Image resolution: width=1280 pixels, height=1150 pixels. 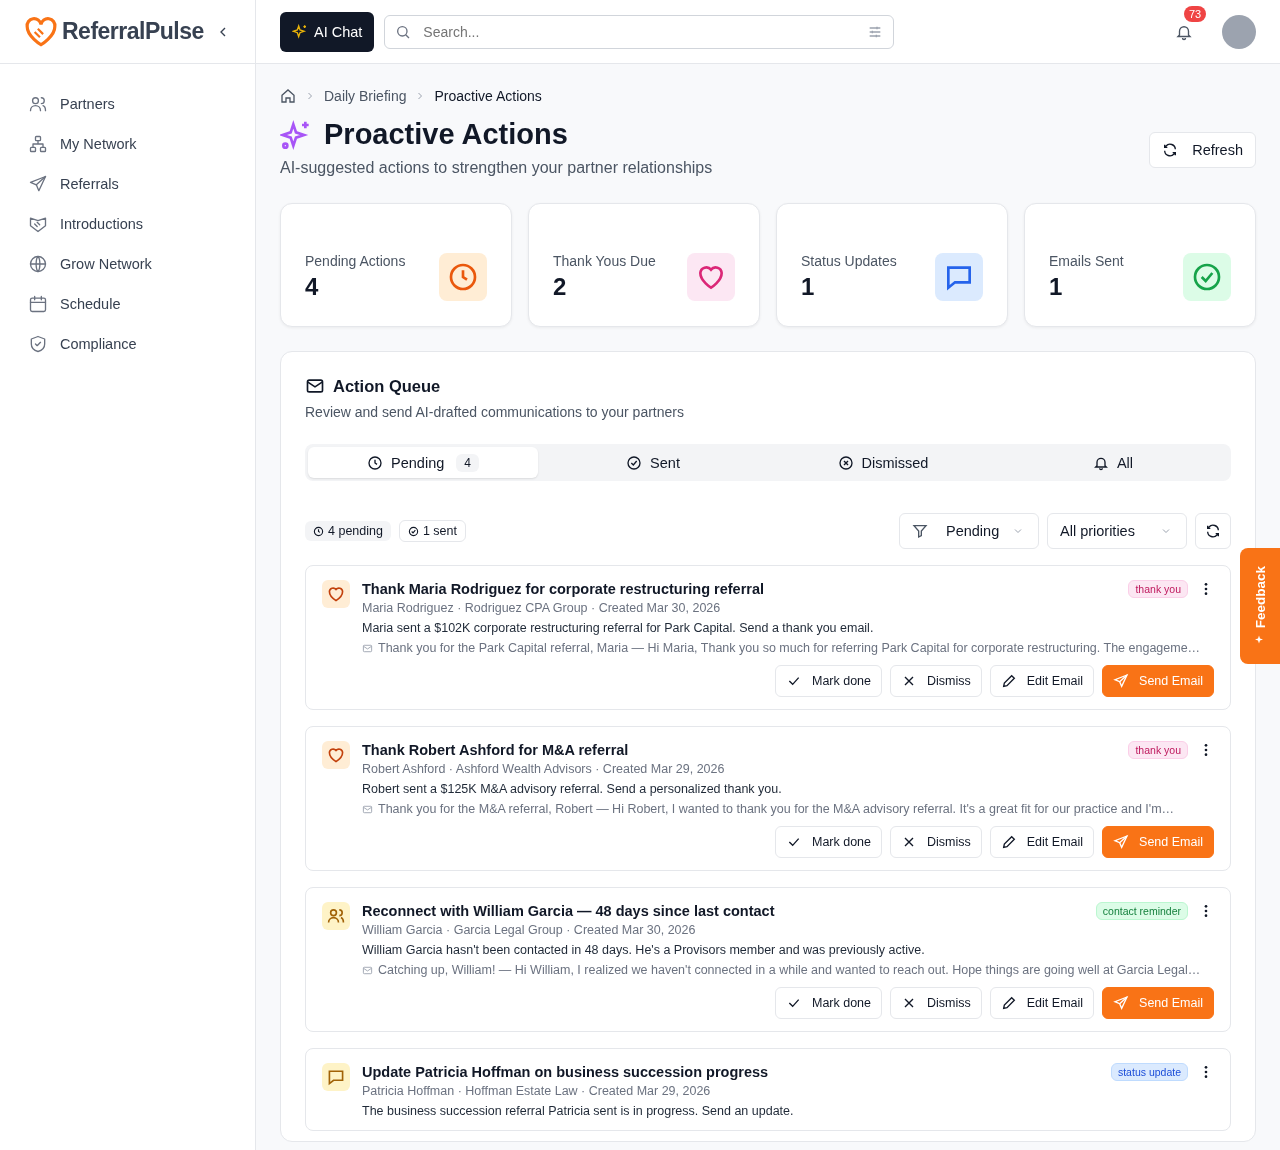 What do you see at coordinates (920, 531) in the screenshot?
I see `filter-icon` at bounding box center [920, 531].